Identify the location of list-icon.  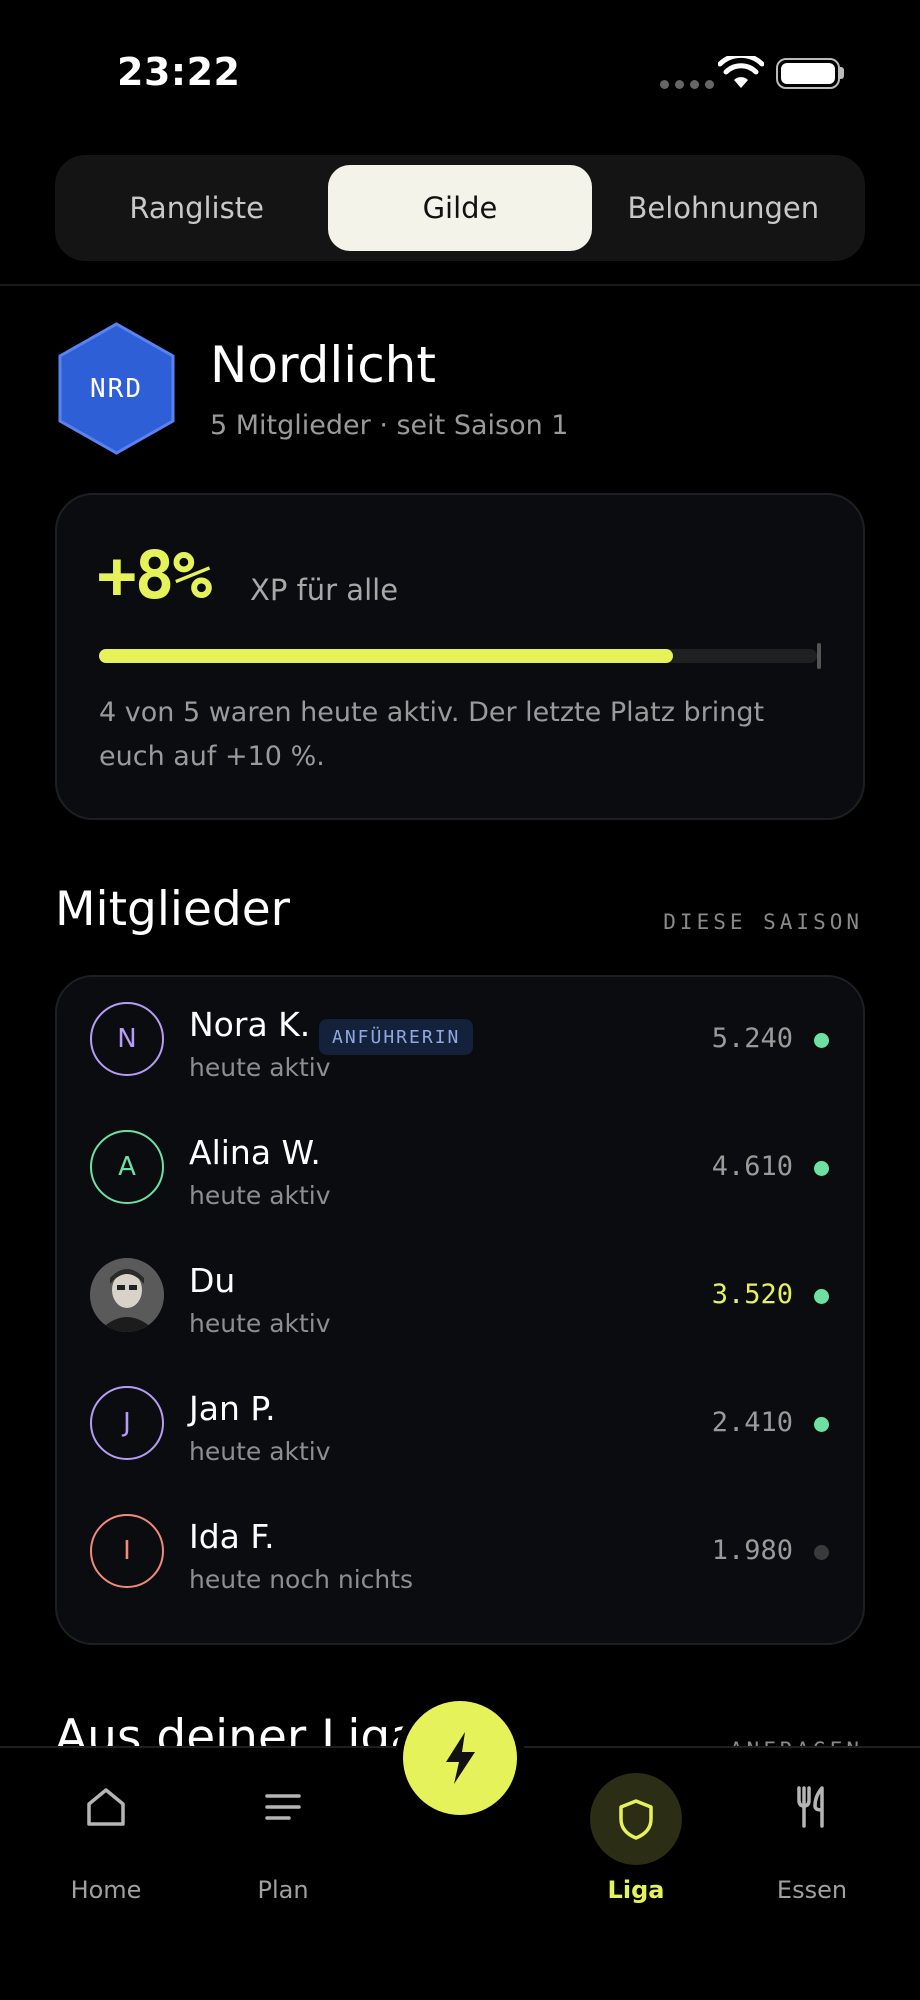
(283, 1807).